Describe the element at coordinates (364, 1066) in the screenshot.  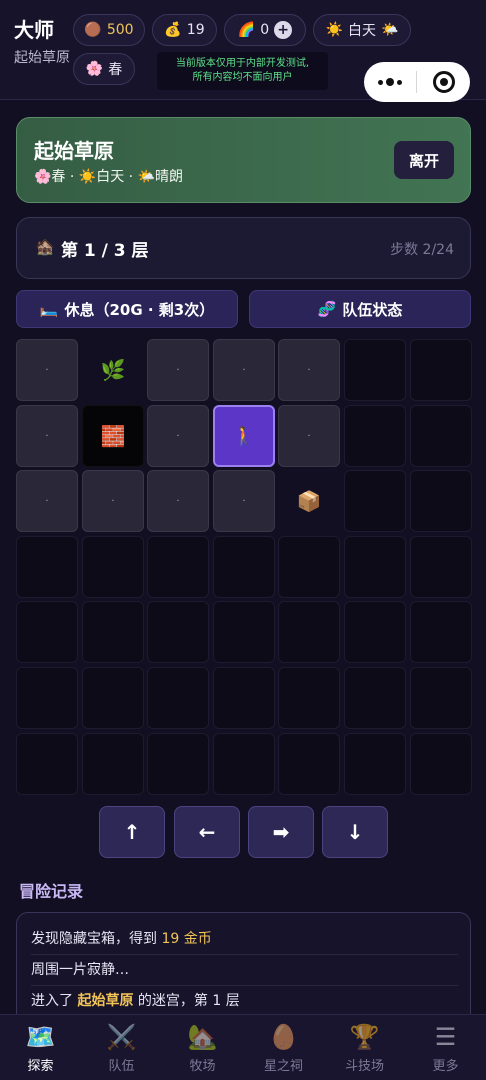
I see `nav-tab-label: 斗技场` at that location.